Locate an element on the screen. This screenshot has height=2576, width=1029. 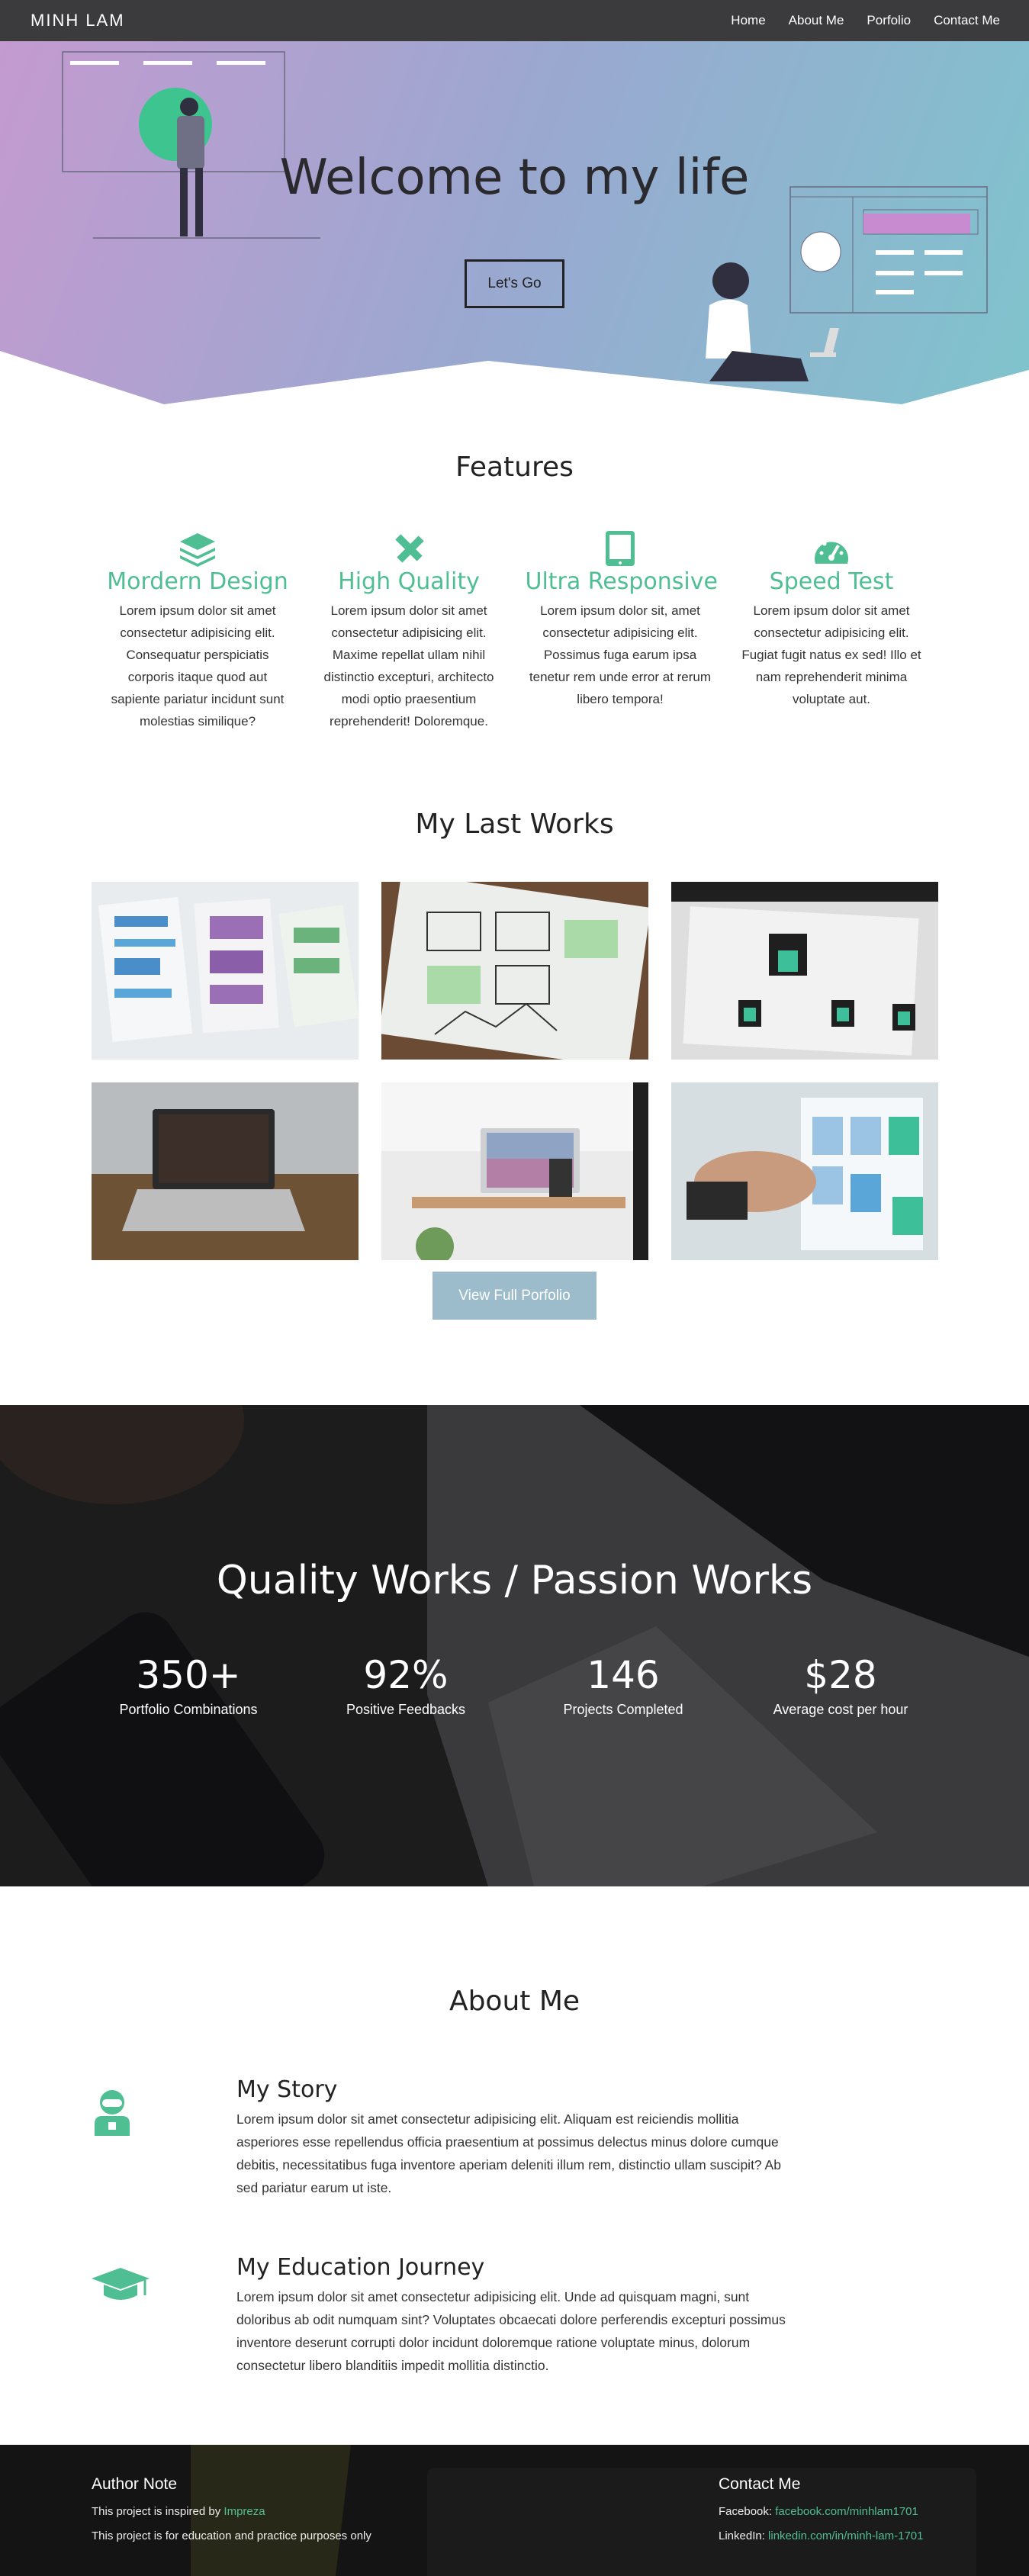
portfolio-grid is located at coordinates (514, 1071).